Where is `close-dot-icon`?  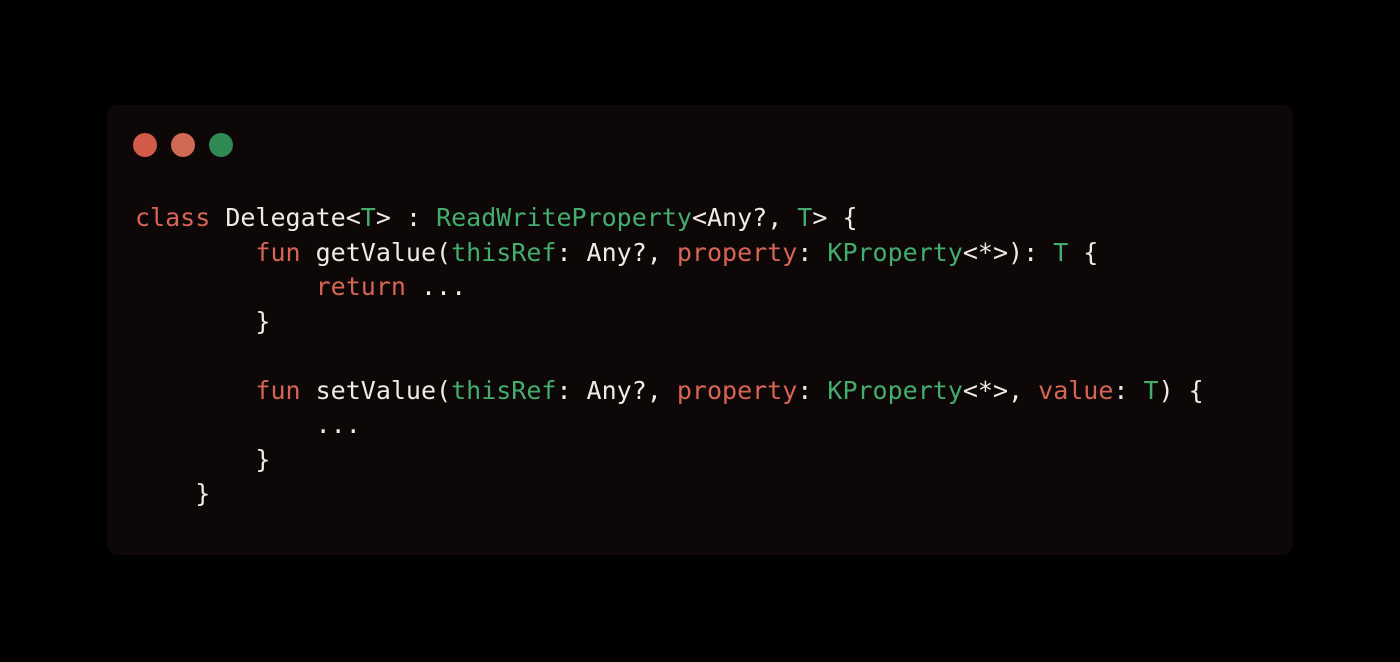 close-dot-icon is located at coordinates (145, 145).